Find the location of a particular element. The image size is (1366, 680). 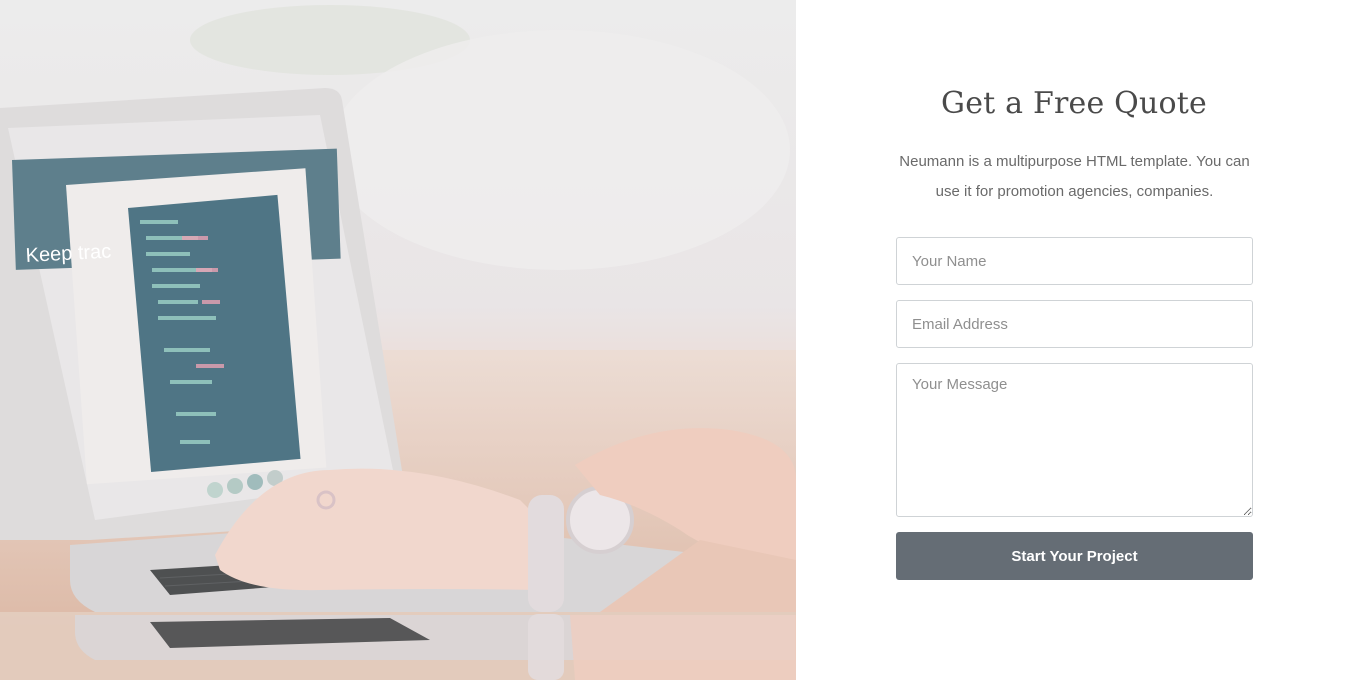

name-input is located at coordinates (1074, 261).